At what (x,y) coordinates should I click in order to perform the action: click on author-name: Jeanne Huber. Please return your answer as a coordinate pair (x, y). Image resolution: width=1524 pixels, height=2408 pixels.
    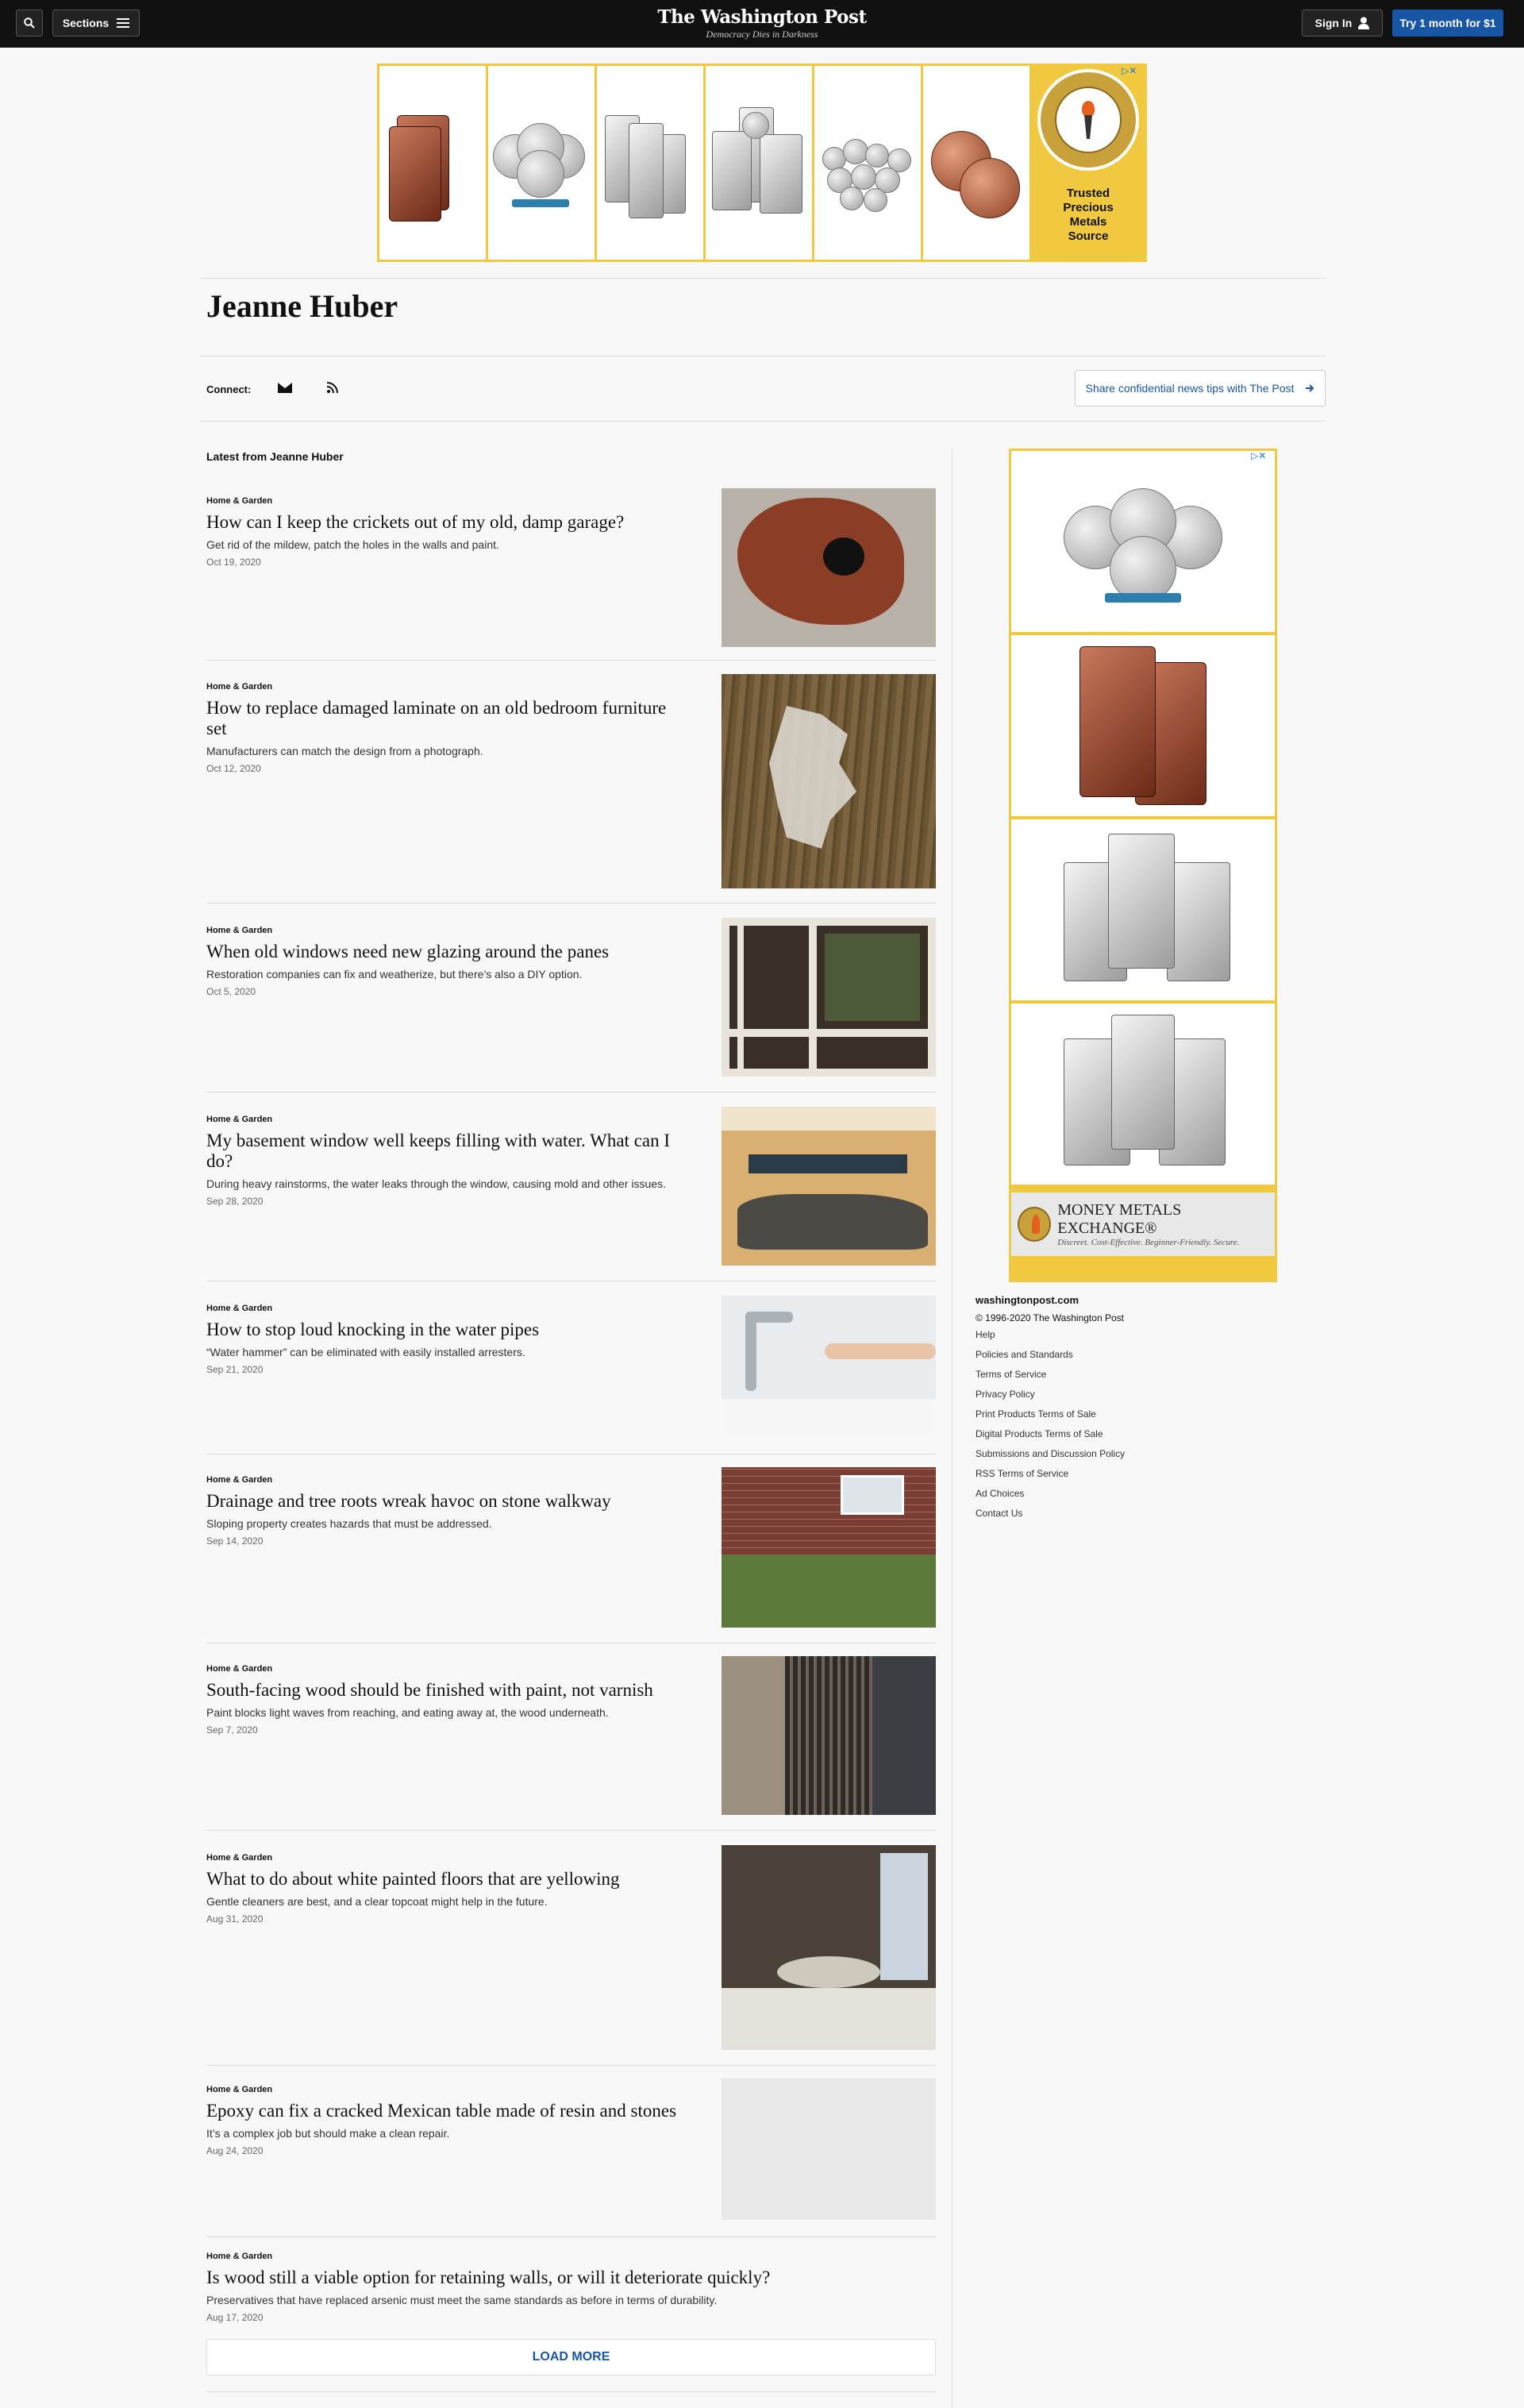
    Looking at the image, I should click on (302, 306).